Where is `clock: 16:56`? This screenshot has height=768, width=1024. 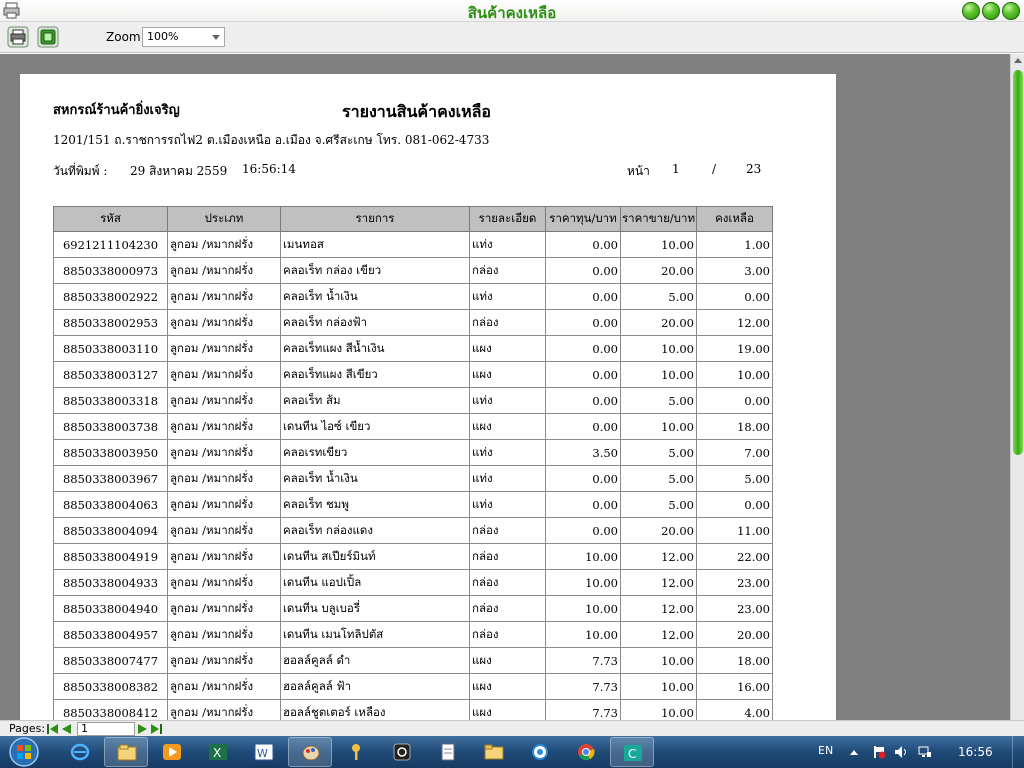
clock: 16:56 is located at coordinates (975, 752).